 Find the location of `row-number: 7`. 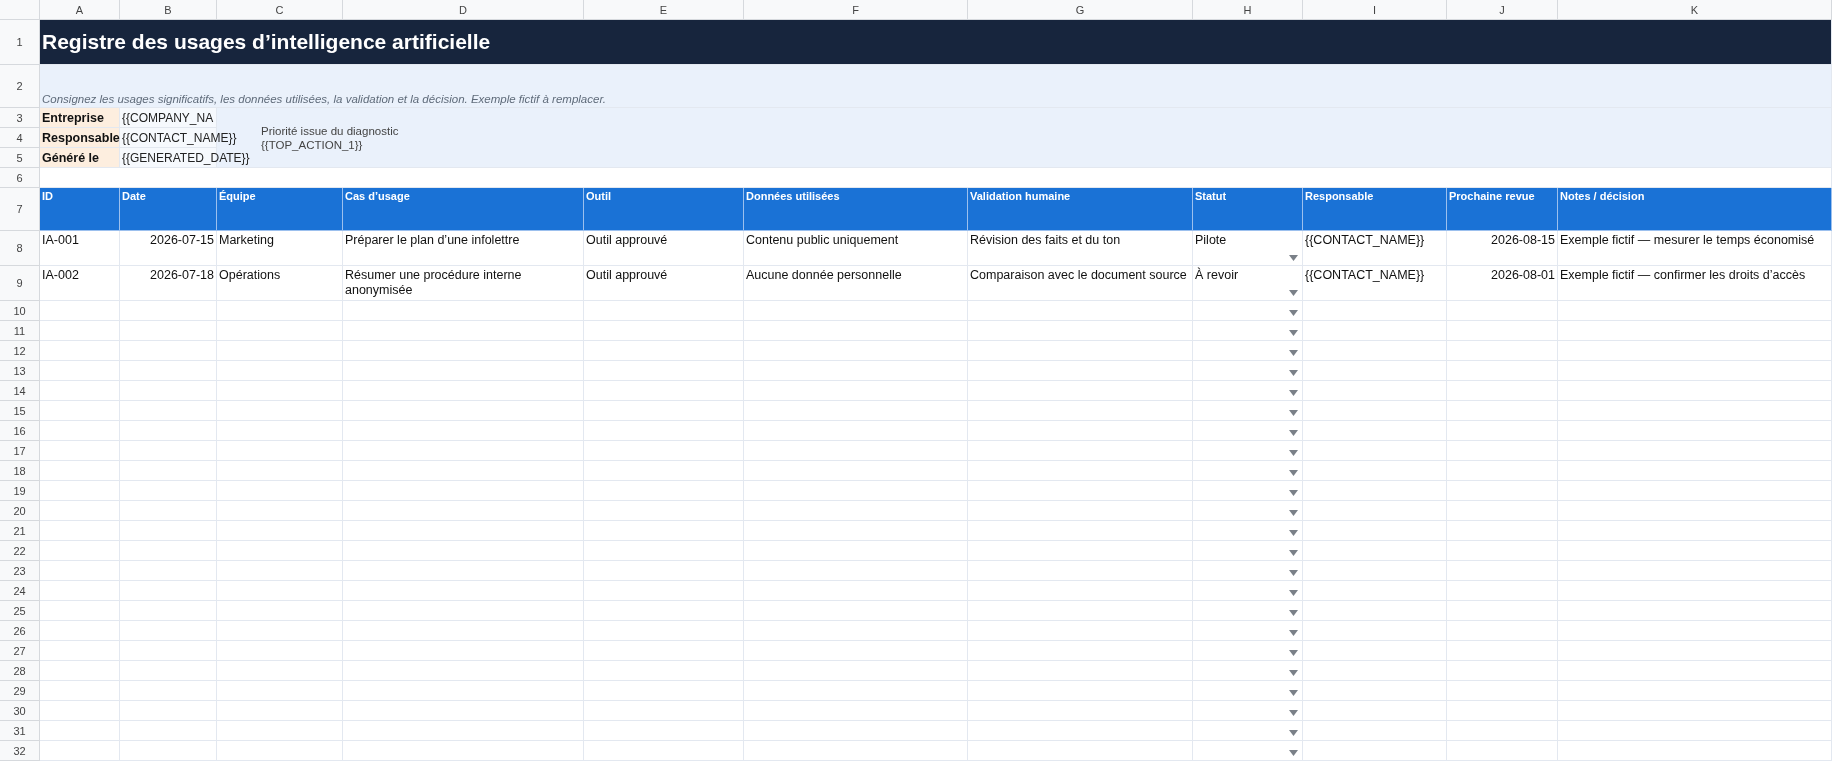

row-number: 7 is located at coordinates (20, 209).